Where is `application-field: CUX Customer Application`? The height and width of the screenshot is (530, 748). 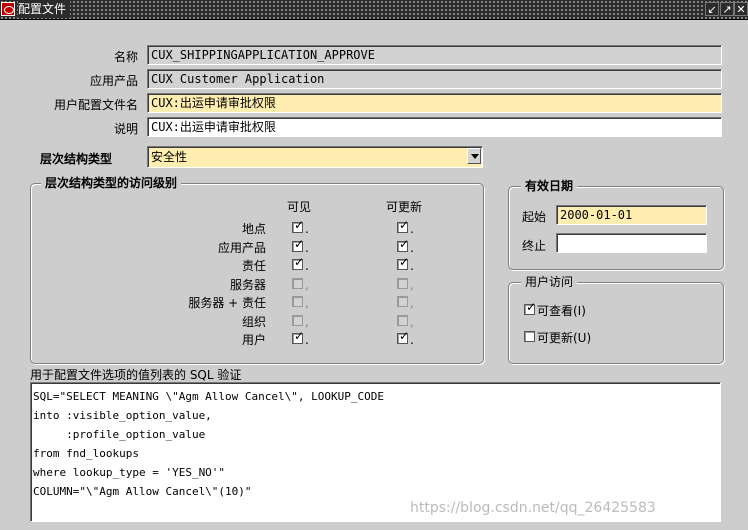
application-field: CUX Customer Application is located at coordinates (434, 79).